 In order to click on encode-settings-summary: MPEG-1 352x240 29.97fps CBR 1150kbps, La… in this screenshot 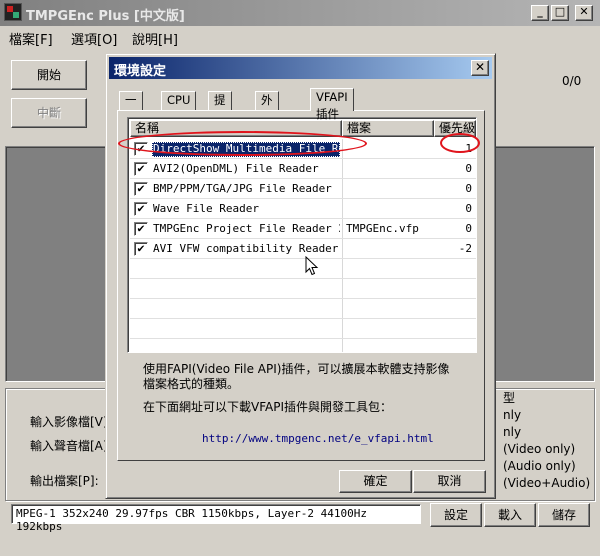, I will do `click(216, 518)`.